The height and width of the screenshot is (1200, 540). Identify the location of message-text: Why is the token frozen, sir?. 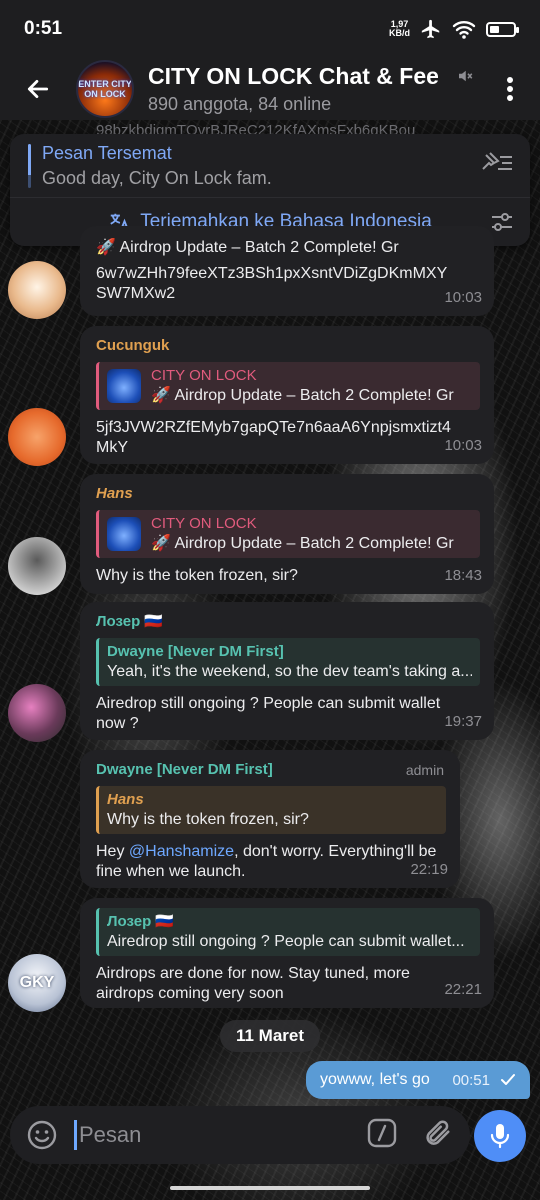
(197, 575).